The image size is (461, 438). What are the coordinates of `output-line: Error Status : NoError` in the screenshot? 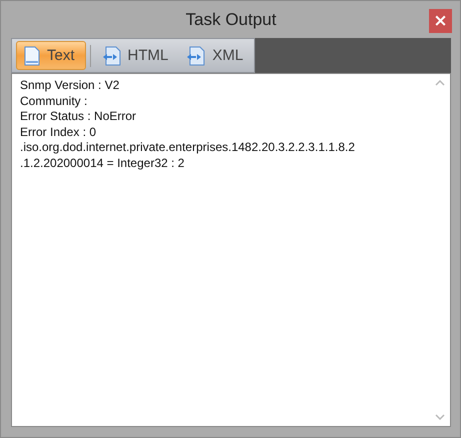 It's located at (79, 117).